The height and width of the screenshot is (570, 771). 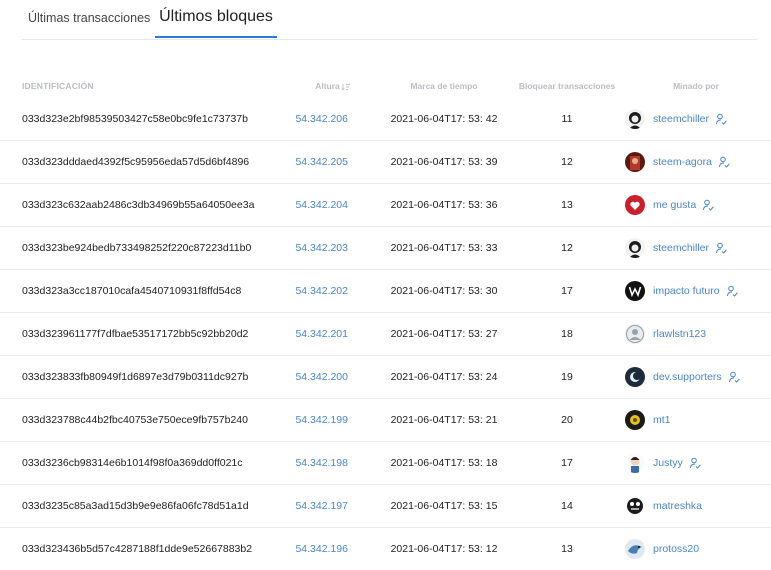 I want to click on block-timestamp: 2021-06-04T17: 53: 42, so click(x=444, y=119).